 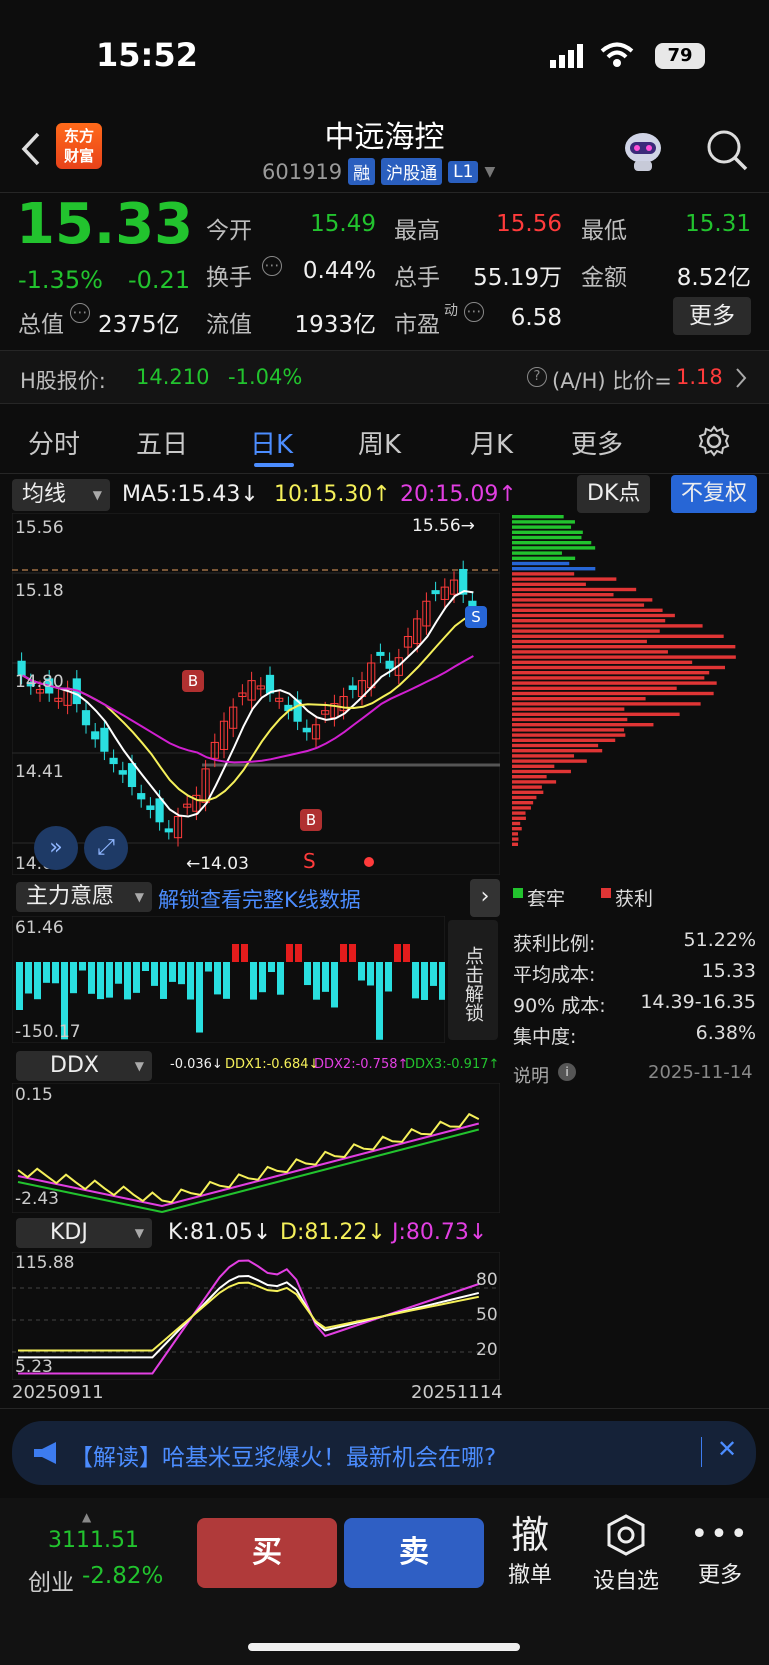 I want to click on ah-ratio-label: (A/H) 比价=, so click(x=612, y=381).